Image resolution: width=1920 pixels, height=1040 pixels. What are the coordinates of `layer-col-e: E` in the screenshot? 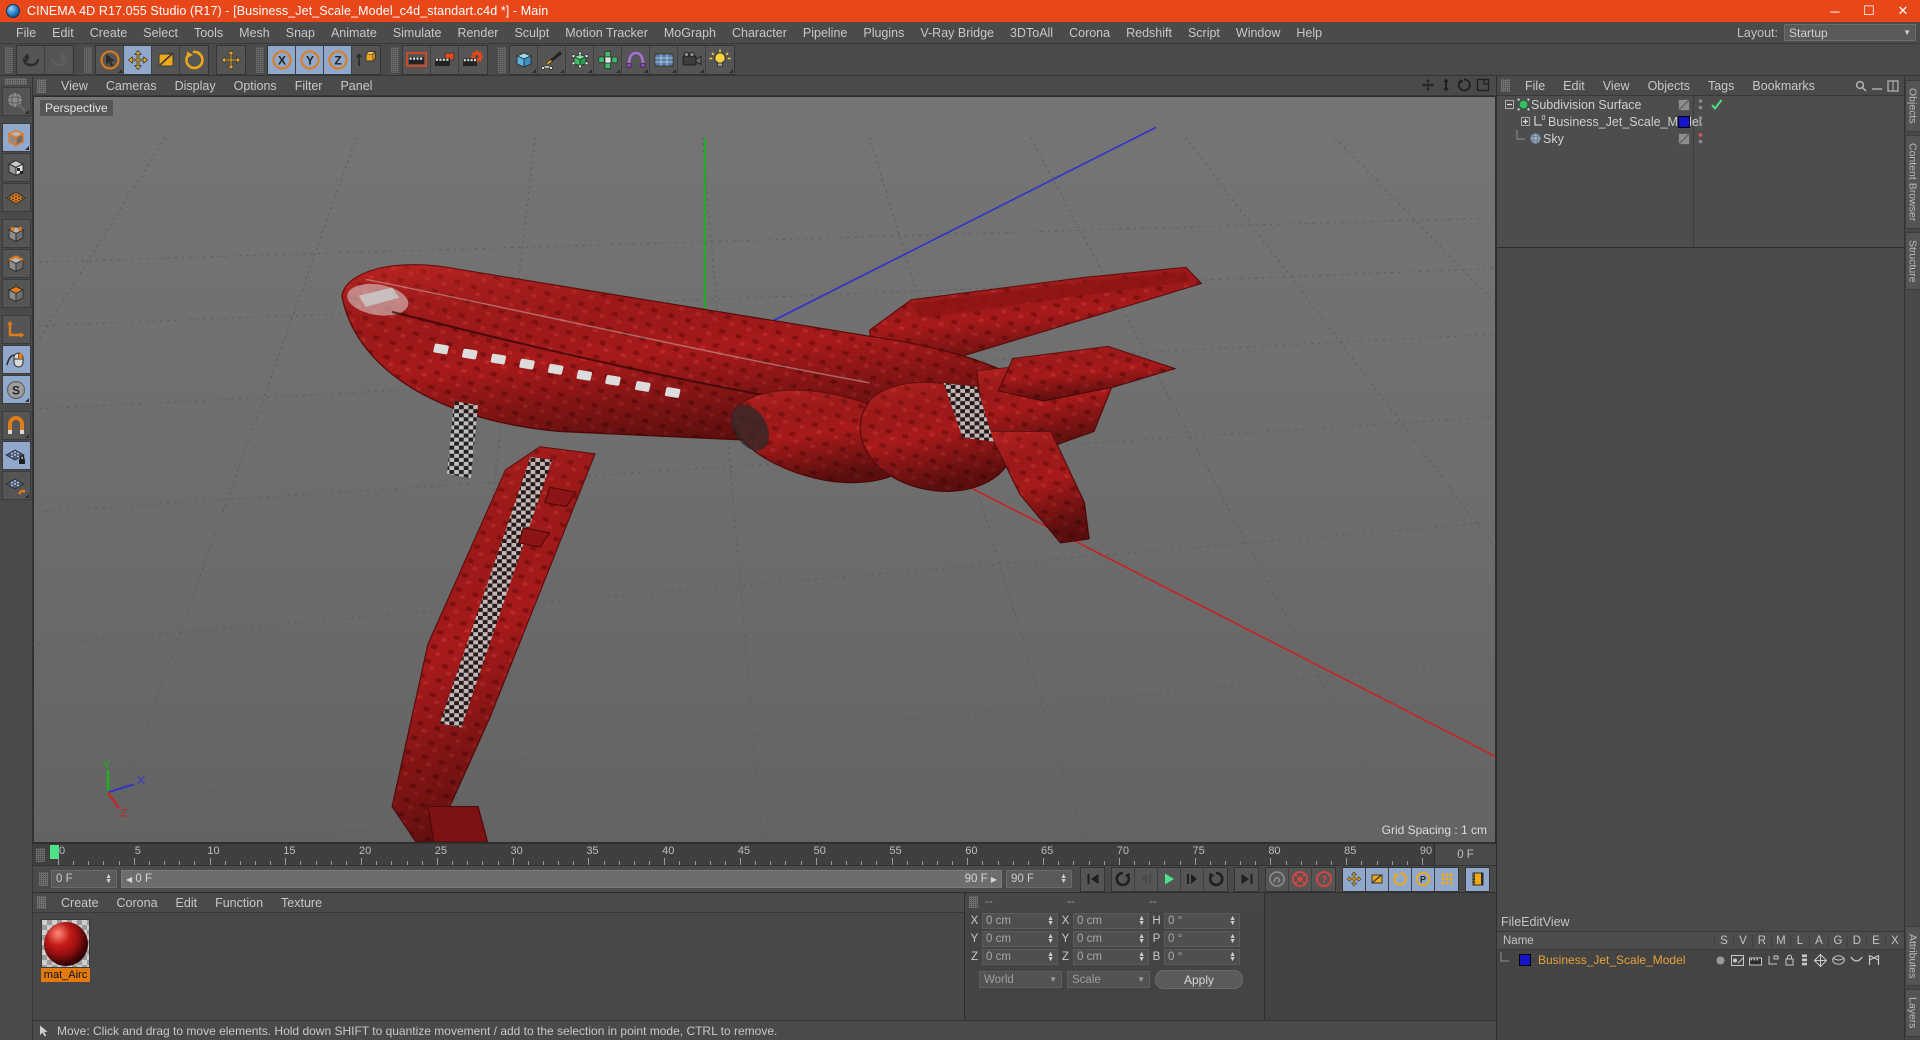 It's located at (1875, 940).